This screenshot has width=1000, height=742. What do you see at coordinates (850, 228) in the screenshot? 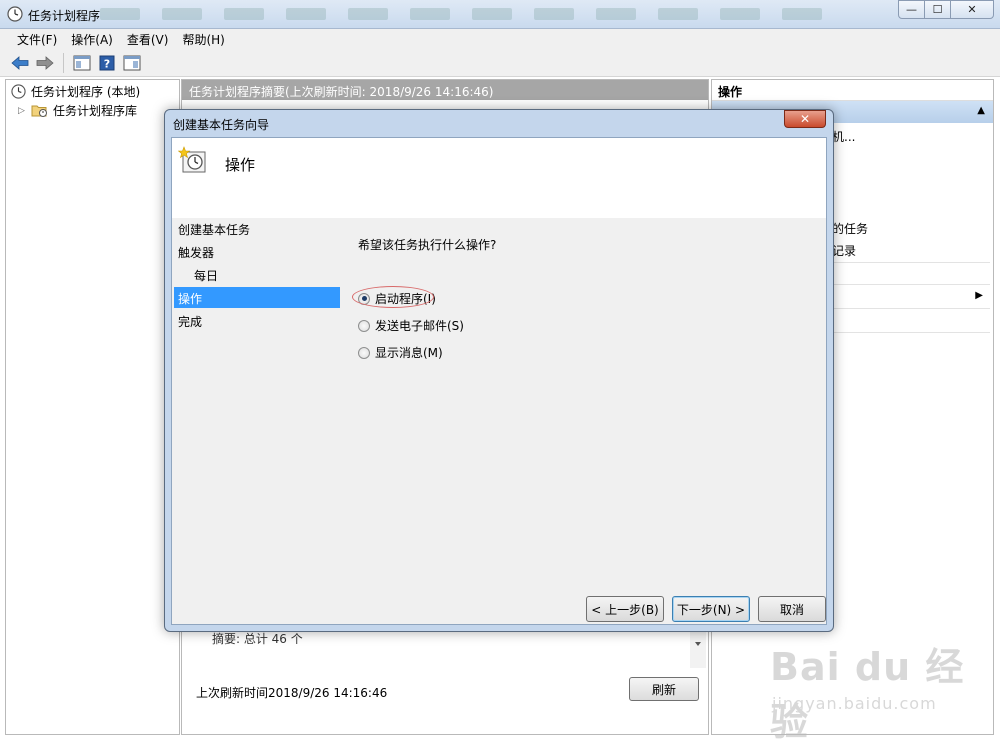
I see `action-item-display-tasks: 的任务` at bounding box center [850, 228].